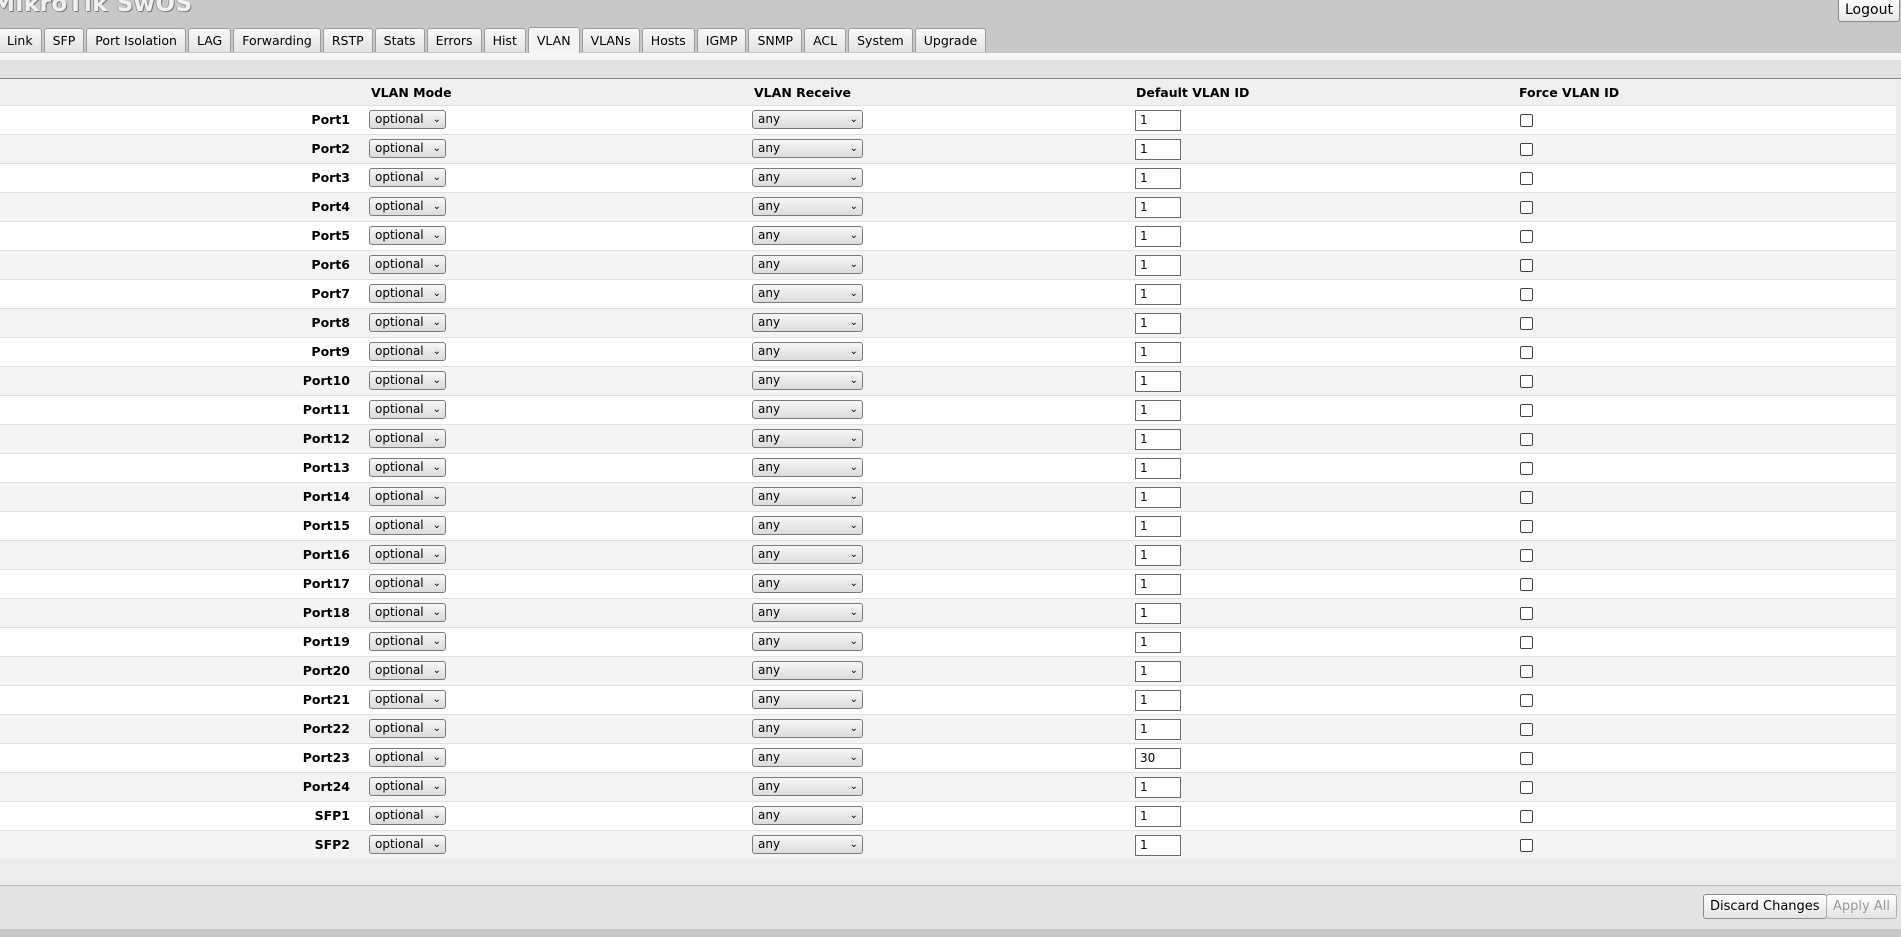 This screenshot has height=937, width=1901. Describe the element at coordinates (209, 40) in the screenshot. I see `tab-lag: LAG` at that location.